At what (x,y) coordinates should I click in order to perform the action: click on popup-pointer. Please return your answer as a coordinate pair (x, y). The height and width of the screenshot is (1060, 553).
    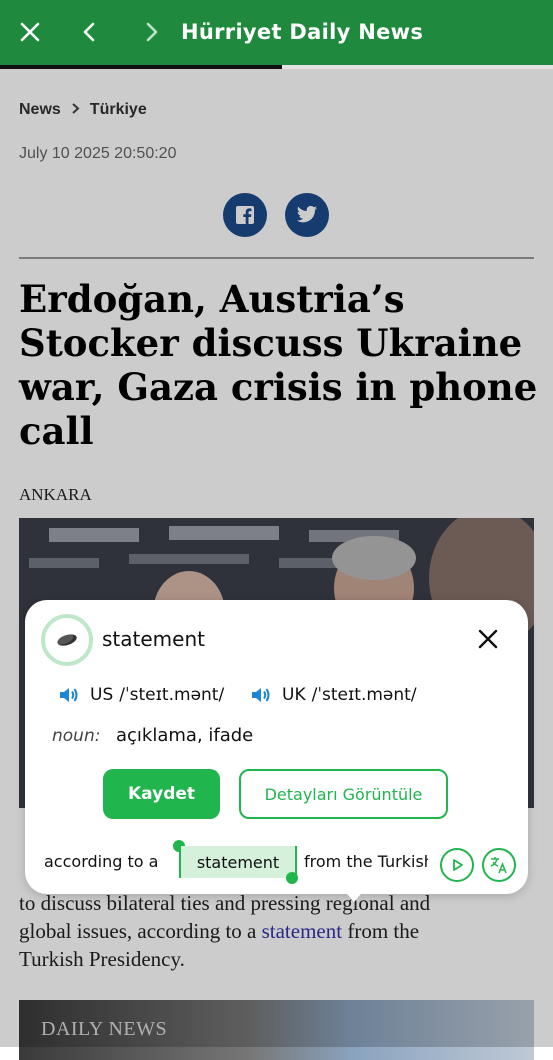
    Looking at the image, I should click on (354, 895).